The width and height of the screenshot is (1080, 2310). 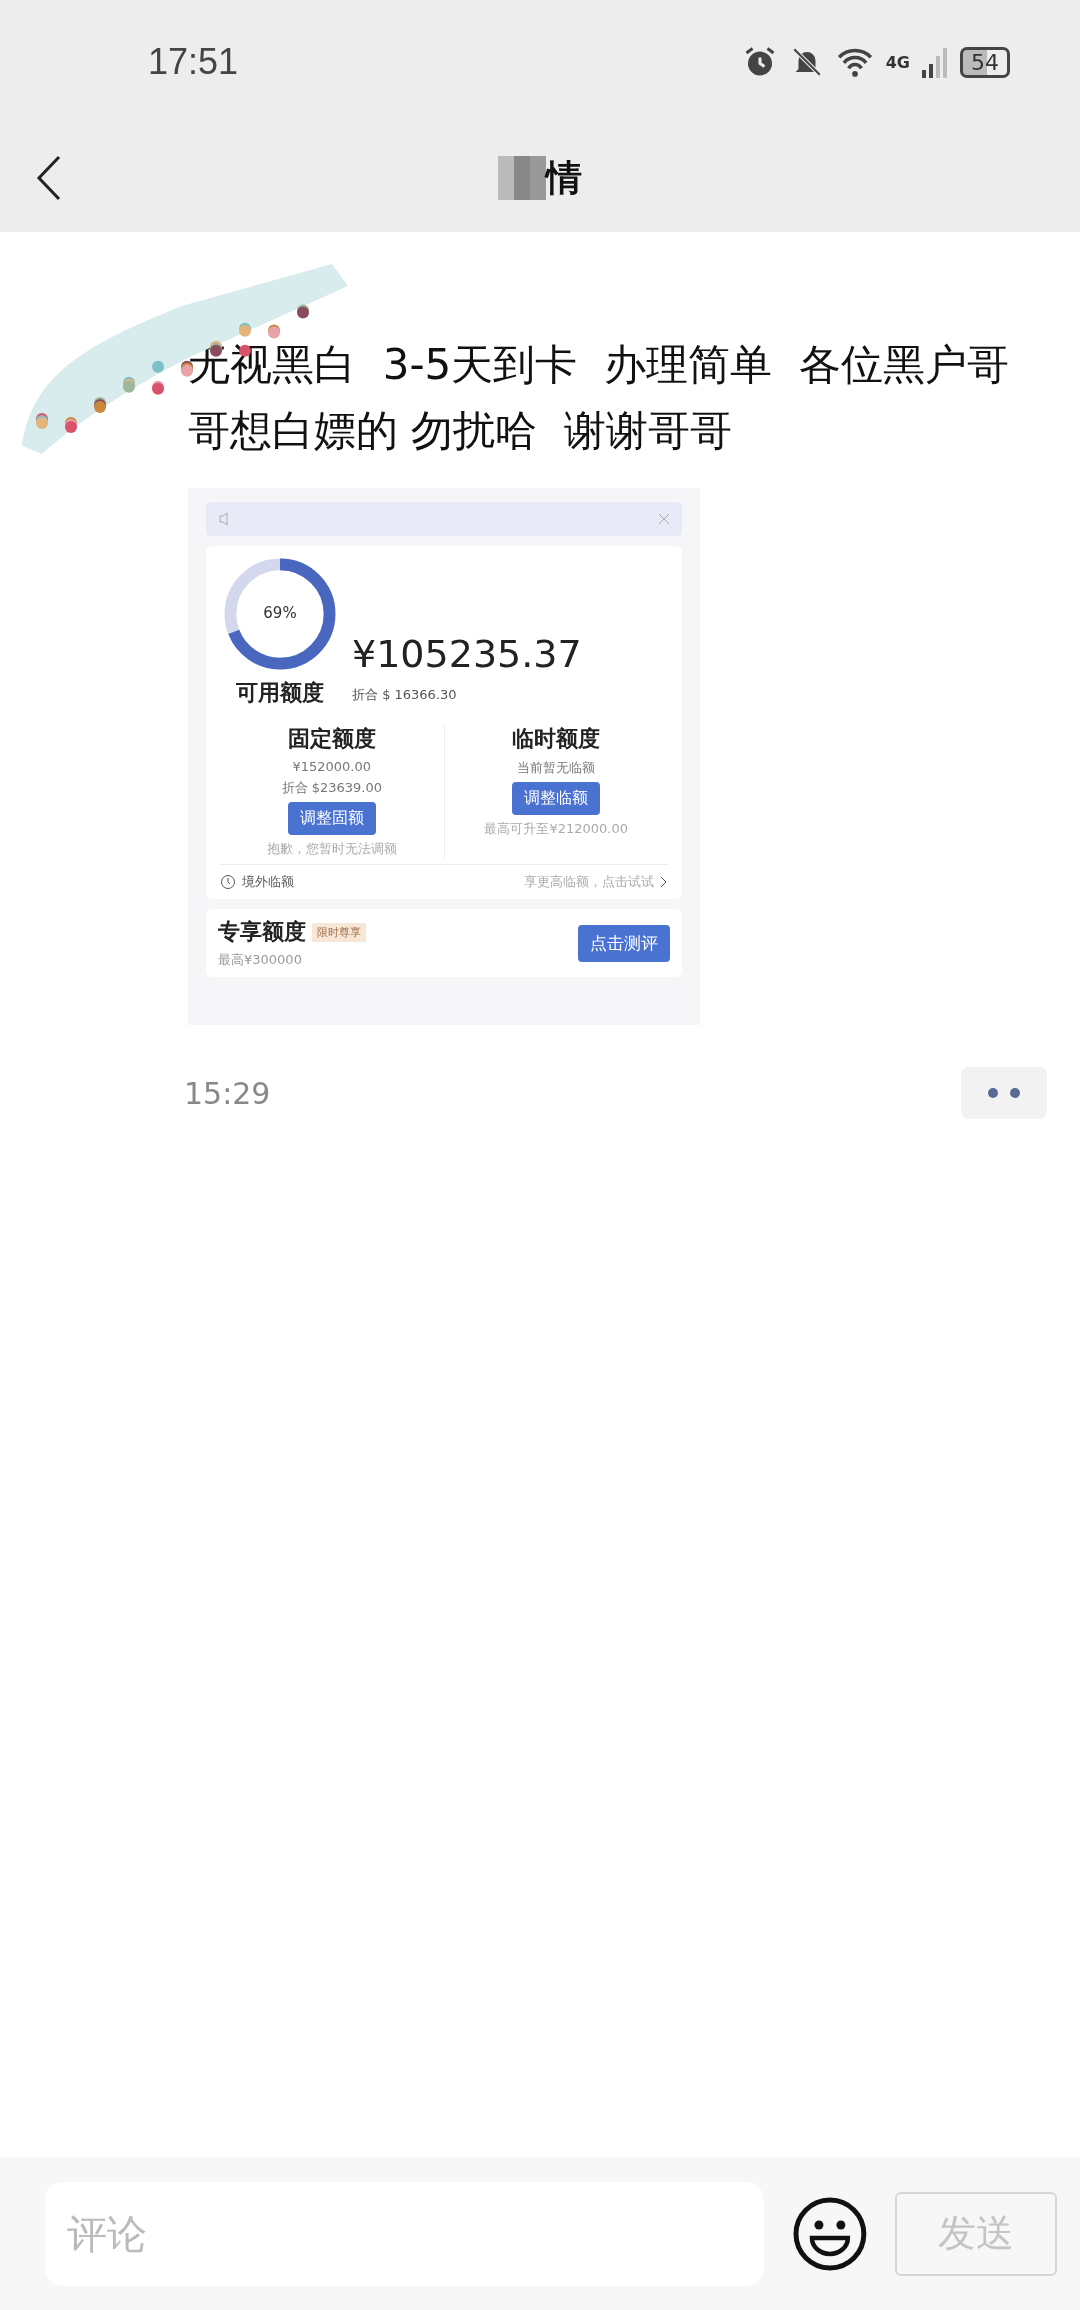 What do you see at coordinates (332, 766) in the screenshot?
I see `limit-value: ¥152000.00` at bounding box center [332, 766].